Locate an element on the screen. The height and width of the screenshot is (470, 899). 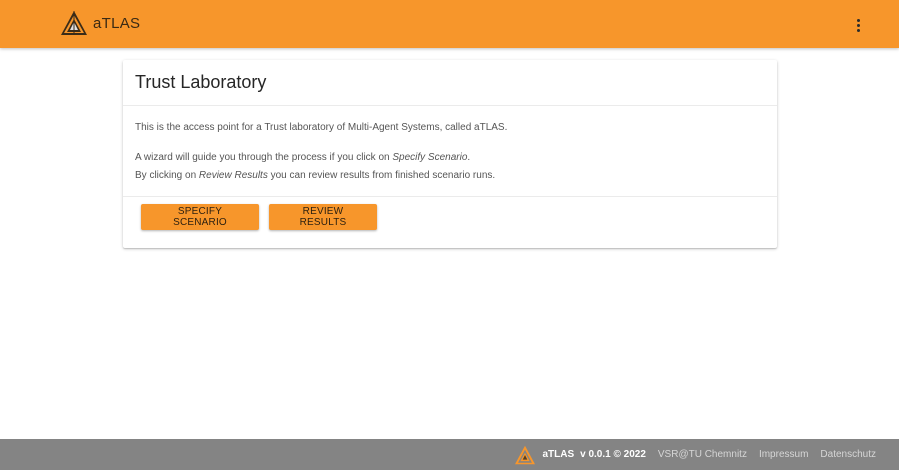
wizard-text-emphasis: Specify Scenario is located at coordinates (430, 157).